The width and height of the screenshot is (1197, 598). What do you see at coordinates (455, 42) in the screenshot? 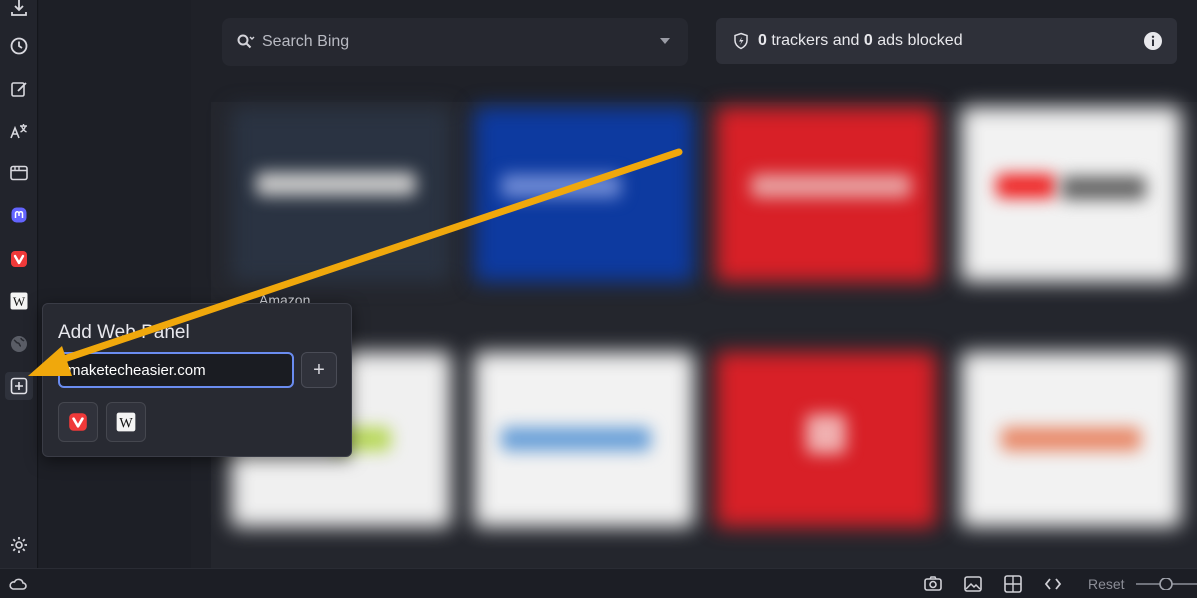
I see `search-box: Search Bing` at bounding box center [455, 42].